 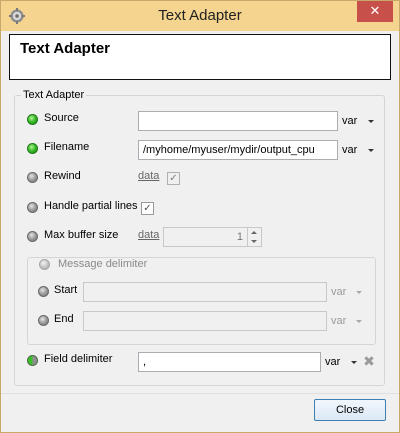 What do you see at coordinates (103, 264) in the screenshot?
I see `message-delimiter-legend: Message delimiter` at bounding box center [103, 264].